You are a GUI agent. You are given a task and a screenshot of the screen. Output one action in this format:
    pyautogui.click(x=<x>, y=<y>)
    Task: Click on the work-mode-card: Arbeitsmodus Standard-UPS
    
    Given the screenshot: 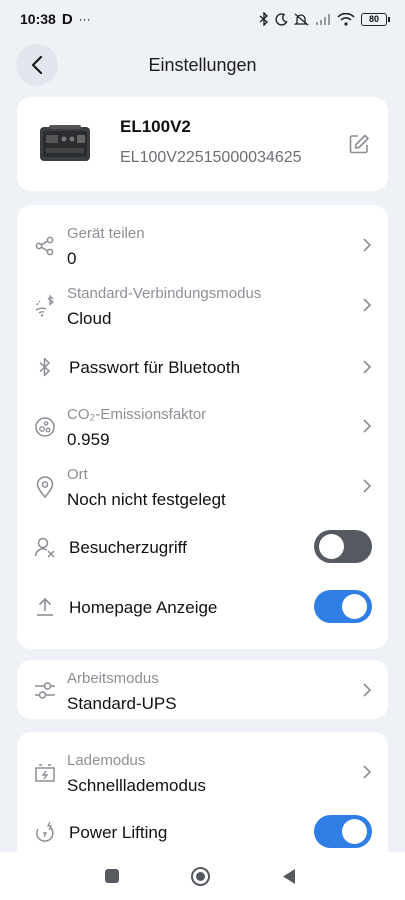 What is the action you would take?
    pyautogui.click(x=202, y=689)
    